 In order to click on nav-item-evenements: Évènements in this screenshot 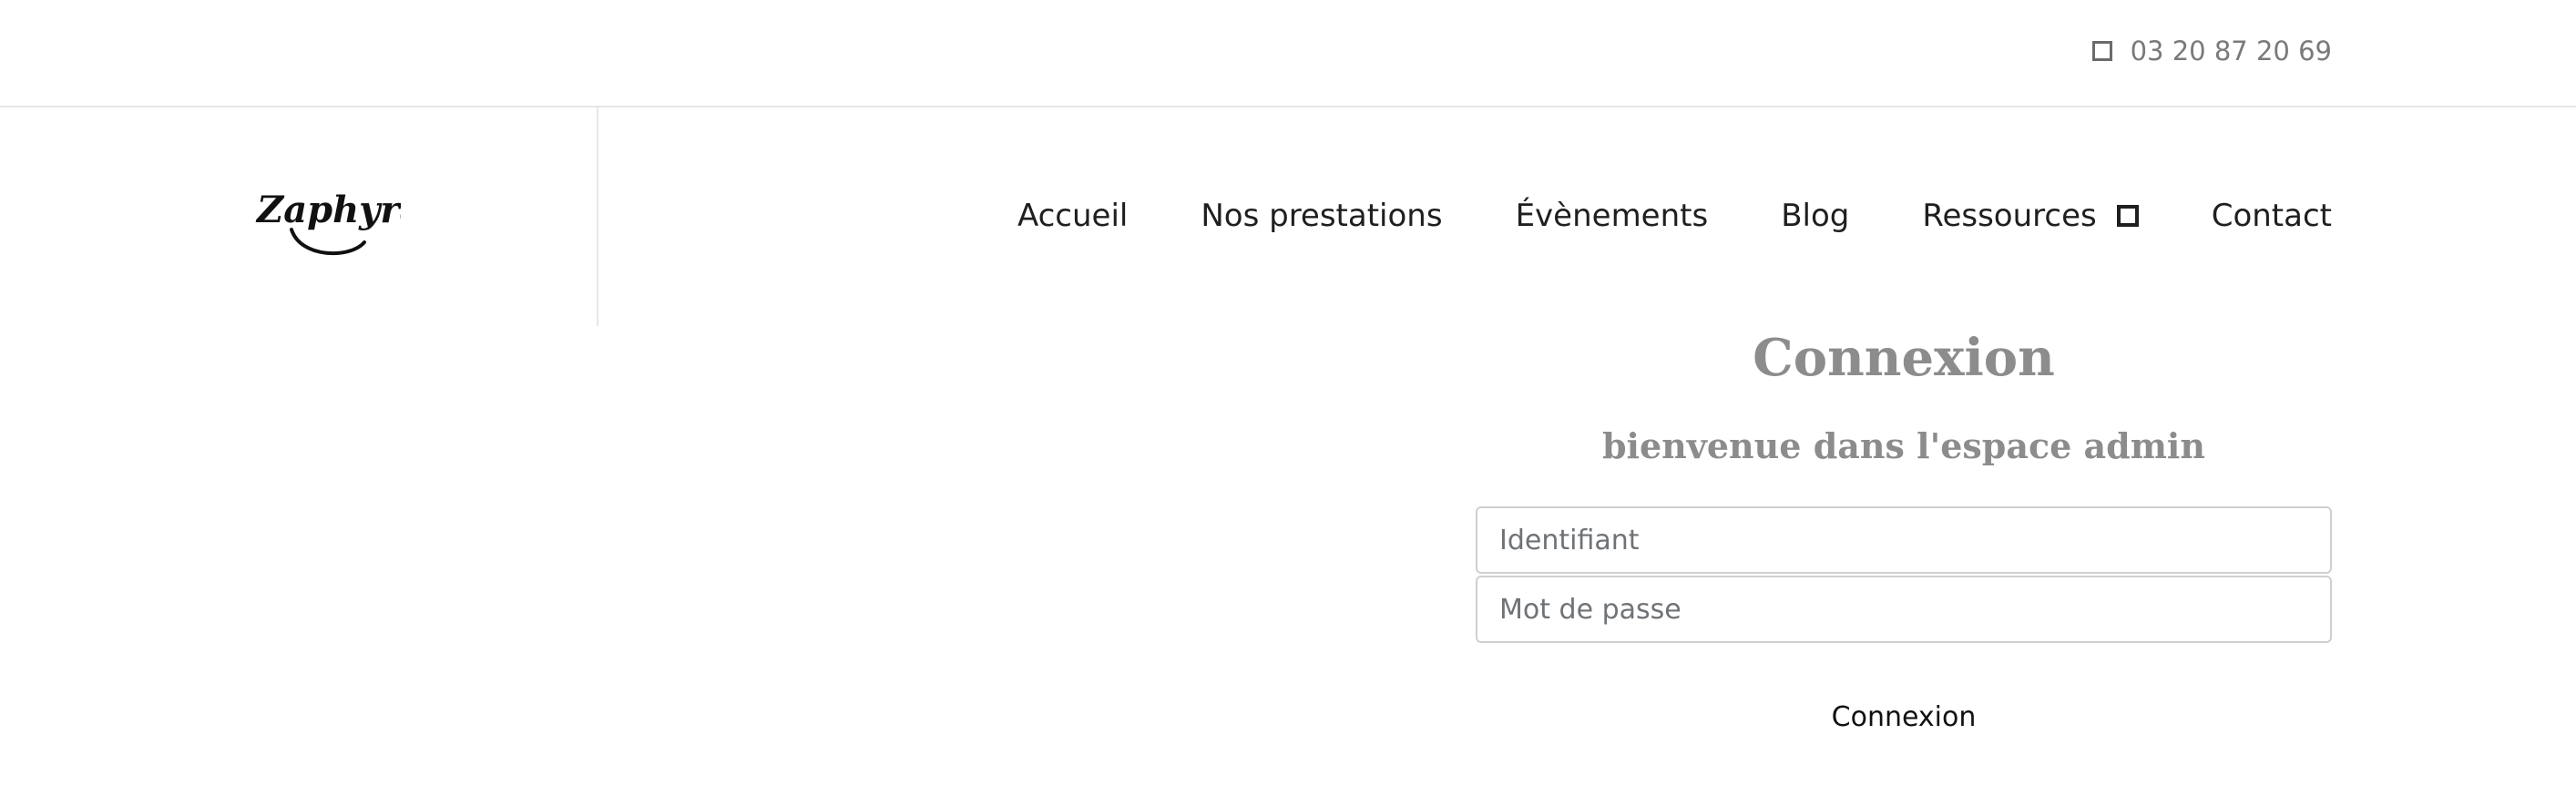, I will do `click(1612, 216)`.